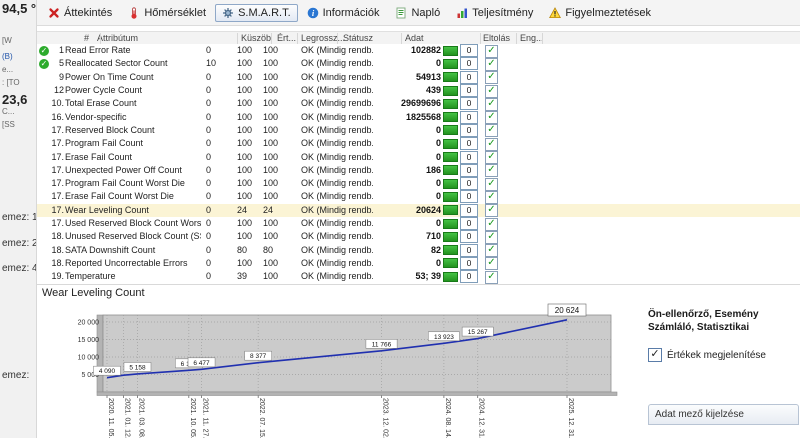 The width and height of the screenshot is (800, 438). What do you see at coordinates (167, 13) in the screenshot?
I see `tab-h-m-rs-klet: Hőmérséklet` at bounding box center [167, 13].